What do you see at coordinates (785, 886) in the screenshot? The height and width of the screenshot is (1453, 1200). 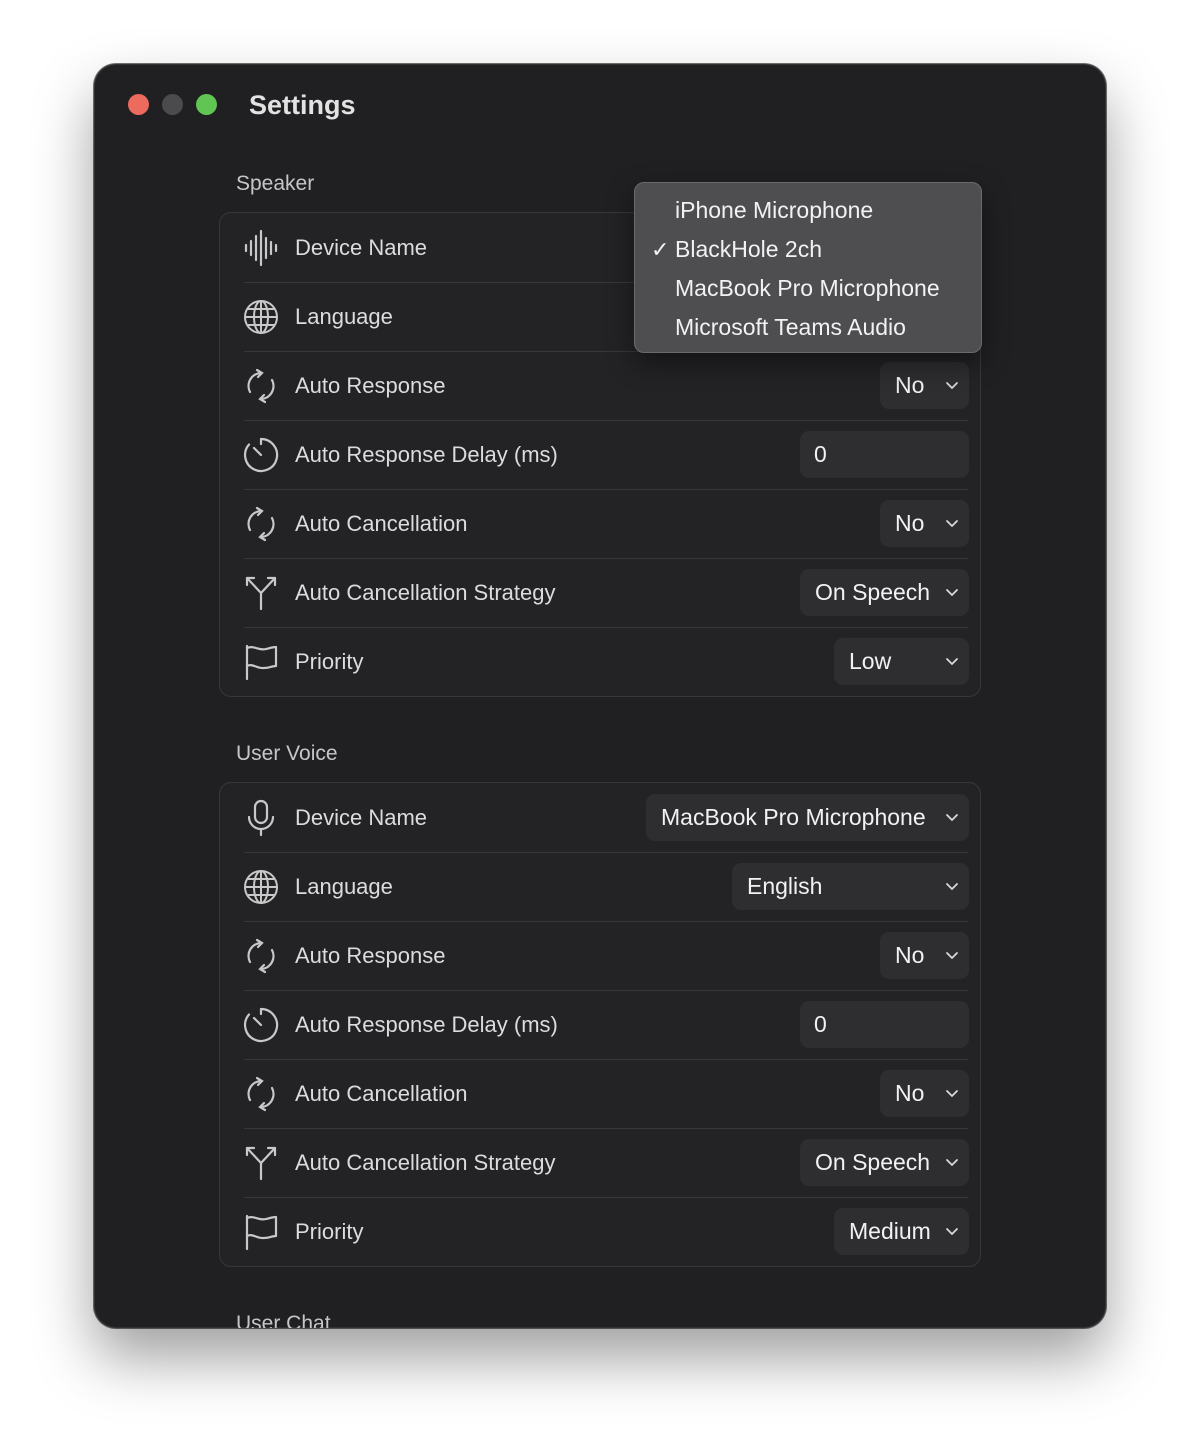 I see `select-value: English` at bounding box center [785, 886].